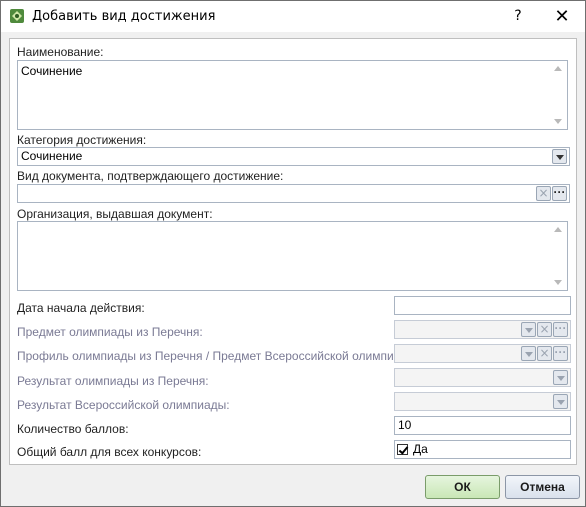  Describe the element at coordinates (462, 487) in the screenshot. I see `ok-button: ОК` at that location.